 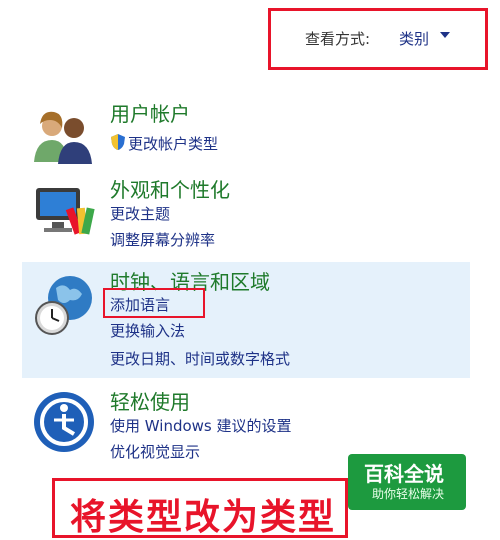 What do you see at coordinates (408, 494) in the screenshot?
I see `watermark-subtitle: 助你轻松解决` at bounding box center [408, 494].